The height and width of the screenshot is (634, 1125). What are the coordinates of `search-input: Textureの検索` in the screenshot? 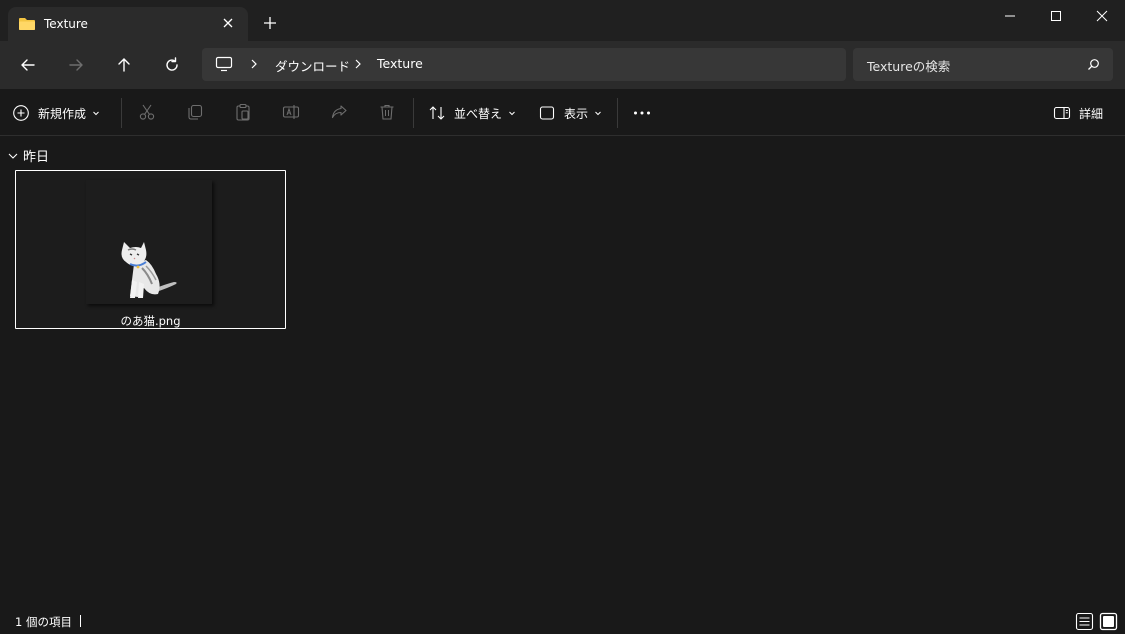 It's located at (908, 65).